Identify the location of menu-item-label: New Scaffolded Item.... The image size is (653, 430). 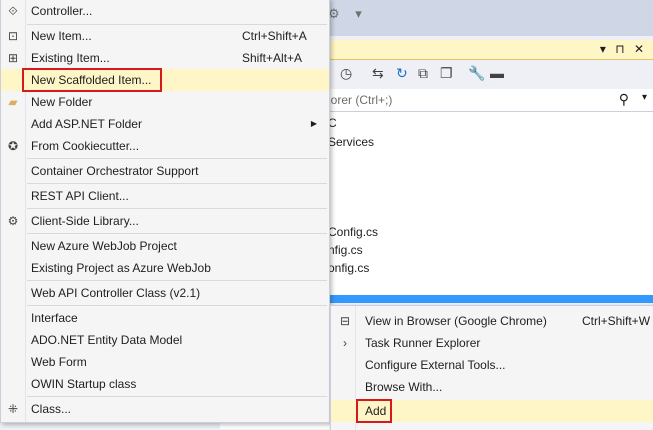
(91, 80).